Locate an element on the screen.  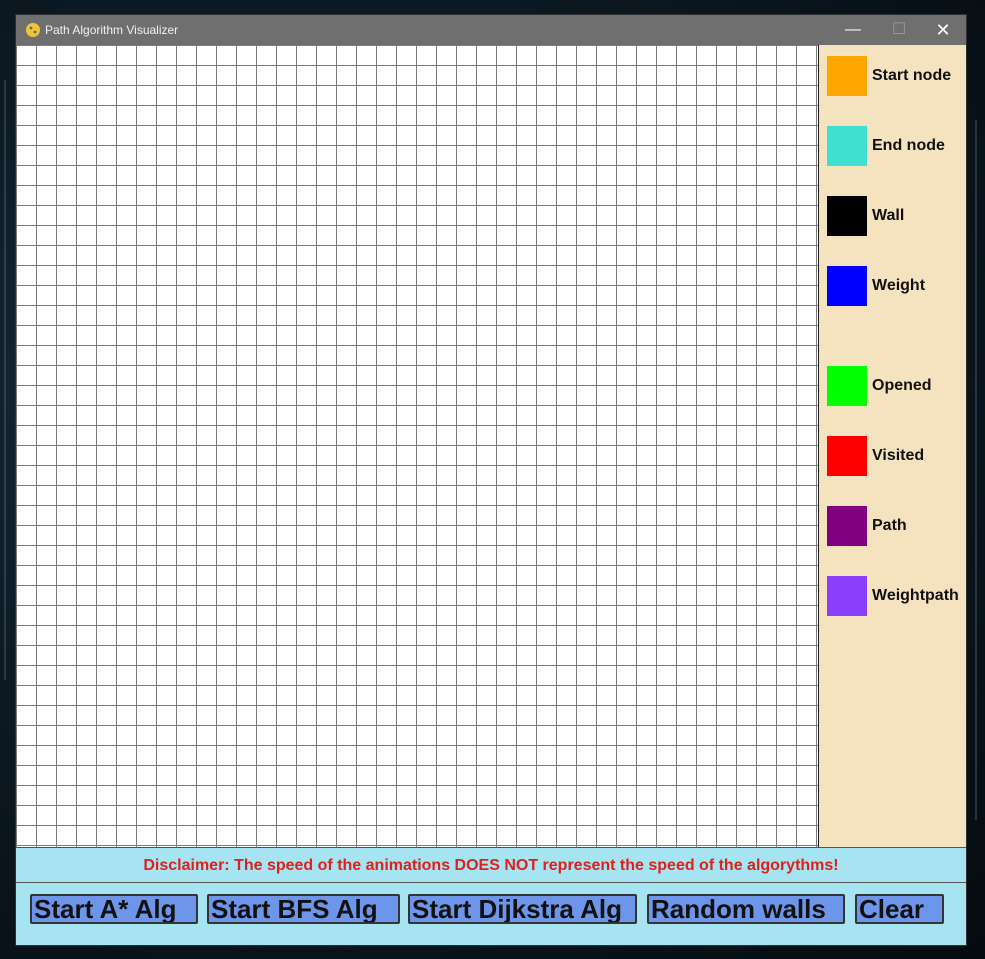
minimize-button: — is located at coordinates (853, 30).